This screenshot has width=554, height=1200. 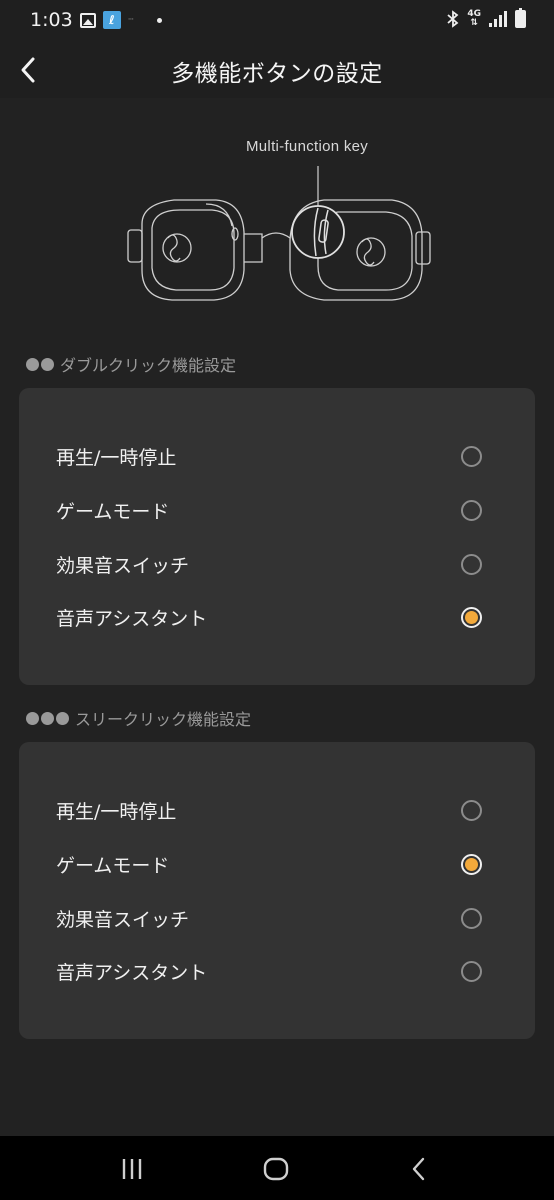 I want to click on home-button, so click(x=276, y=1169).